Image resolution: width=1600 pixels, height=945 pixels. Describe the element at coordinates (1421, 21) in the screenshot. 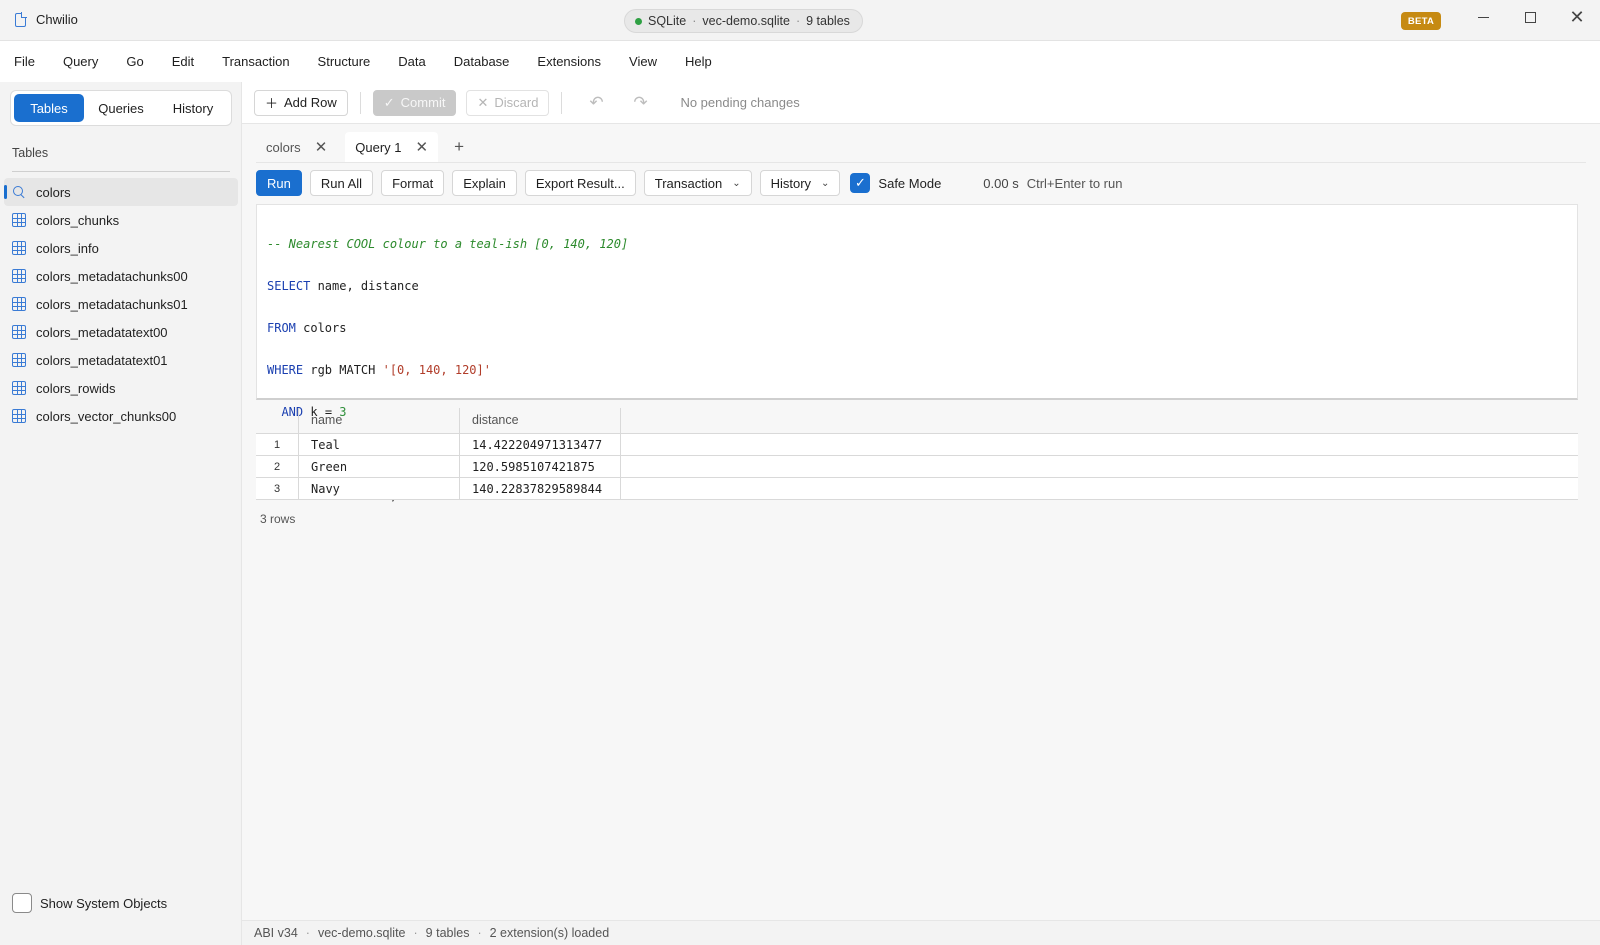

I see `beta-badge: BETA` at that location.